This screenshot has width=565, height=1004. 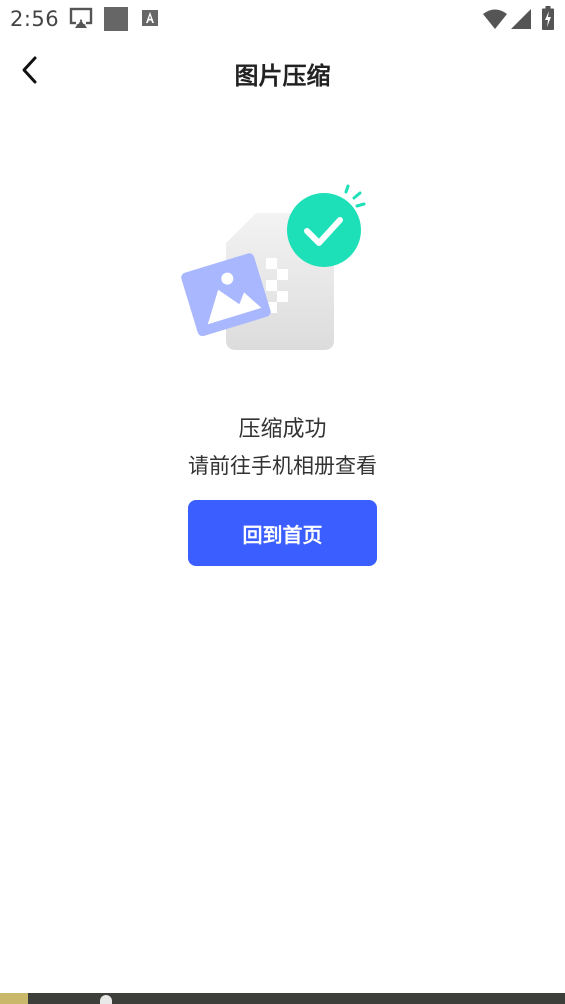 What do you see at coordinates (282, 998) in the screenshot?
I see `taskbar-strip` at bounding box center [282, 998].